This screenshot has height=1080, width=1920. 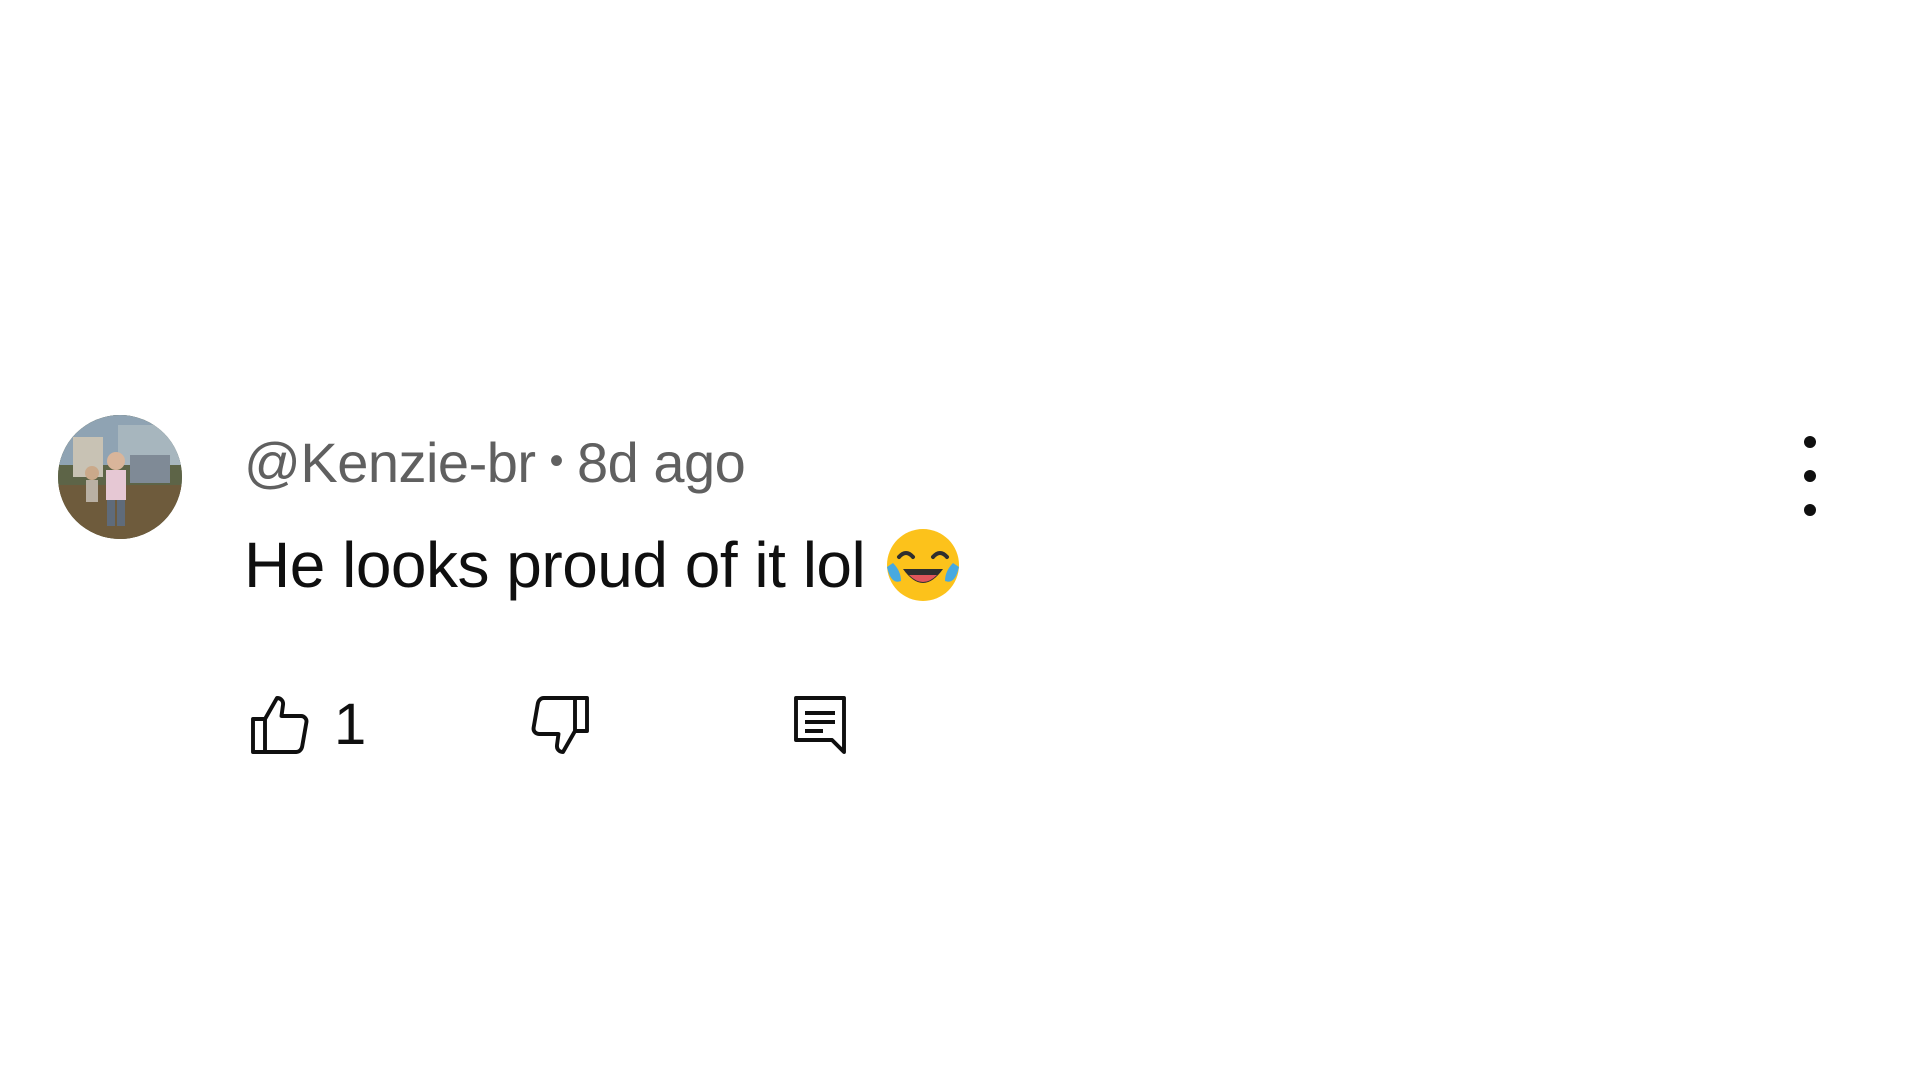 I want to click on thumbs-up-icon, so click(x=280, y=725).